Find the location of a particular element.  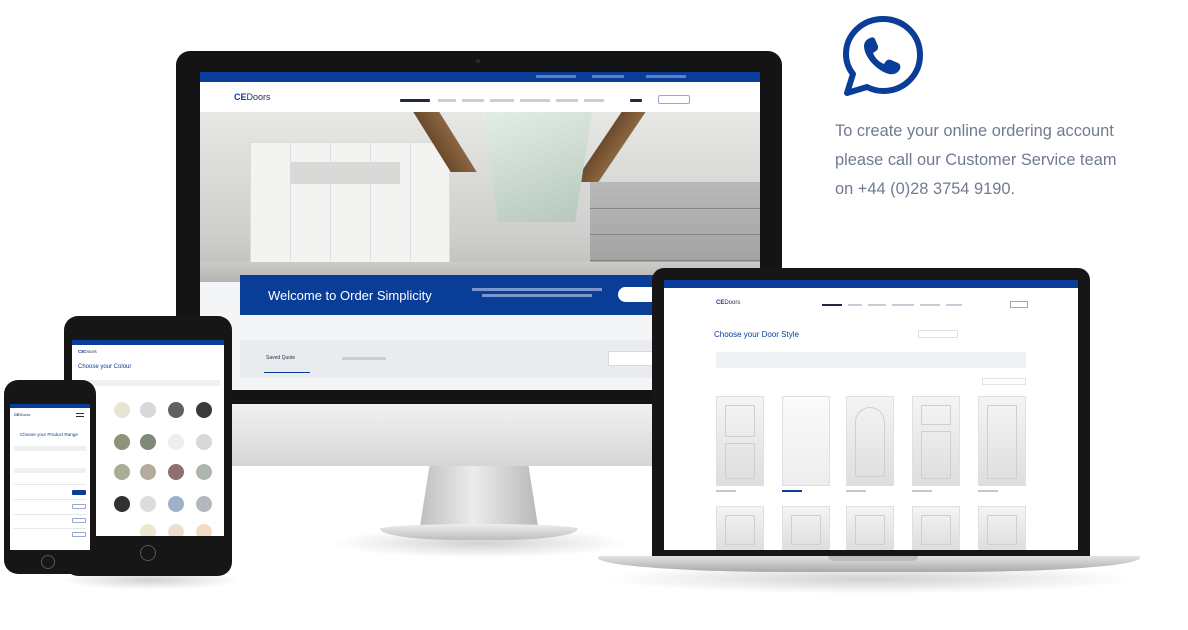

info-line: To create your online ordering account is located at coordinates (974, 131).